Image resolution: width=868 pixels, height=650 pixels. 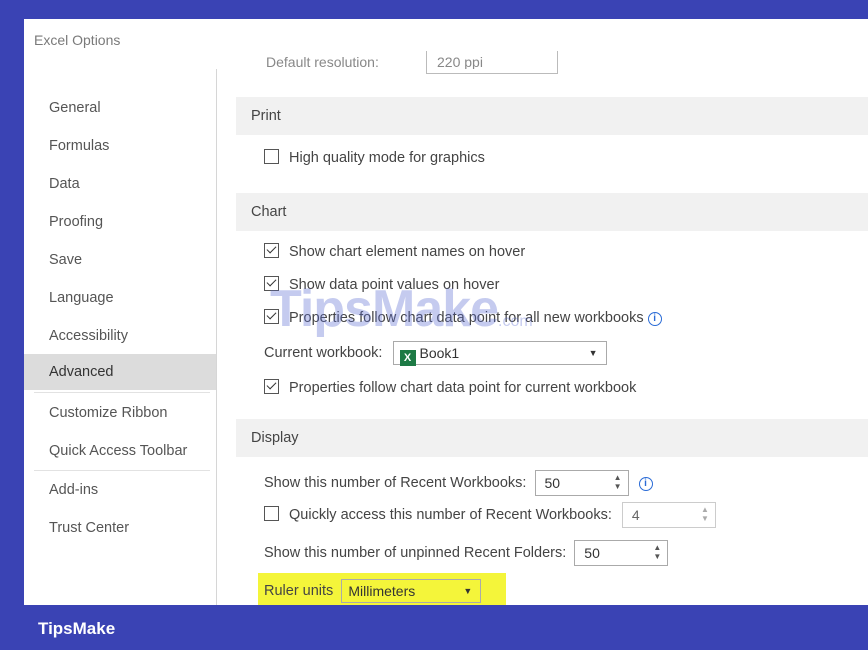 What do you see at coordinates (120, 222) in the screenshot?
I see `sidebar-item-proofing: Proofing` at bounding box center [120, 222].